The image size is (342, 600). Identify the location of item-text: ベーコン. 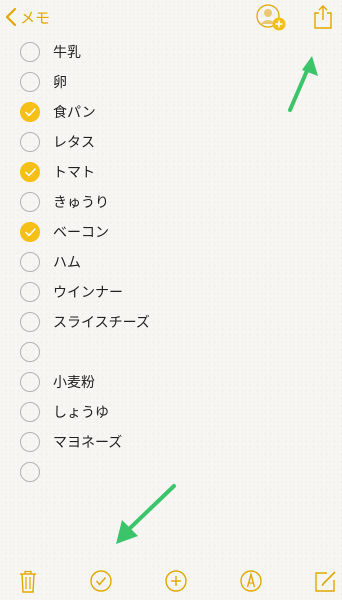
(81, 233).